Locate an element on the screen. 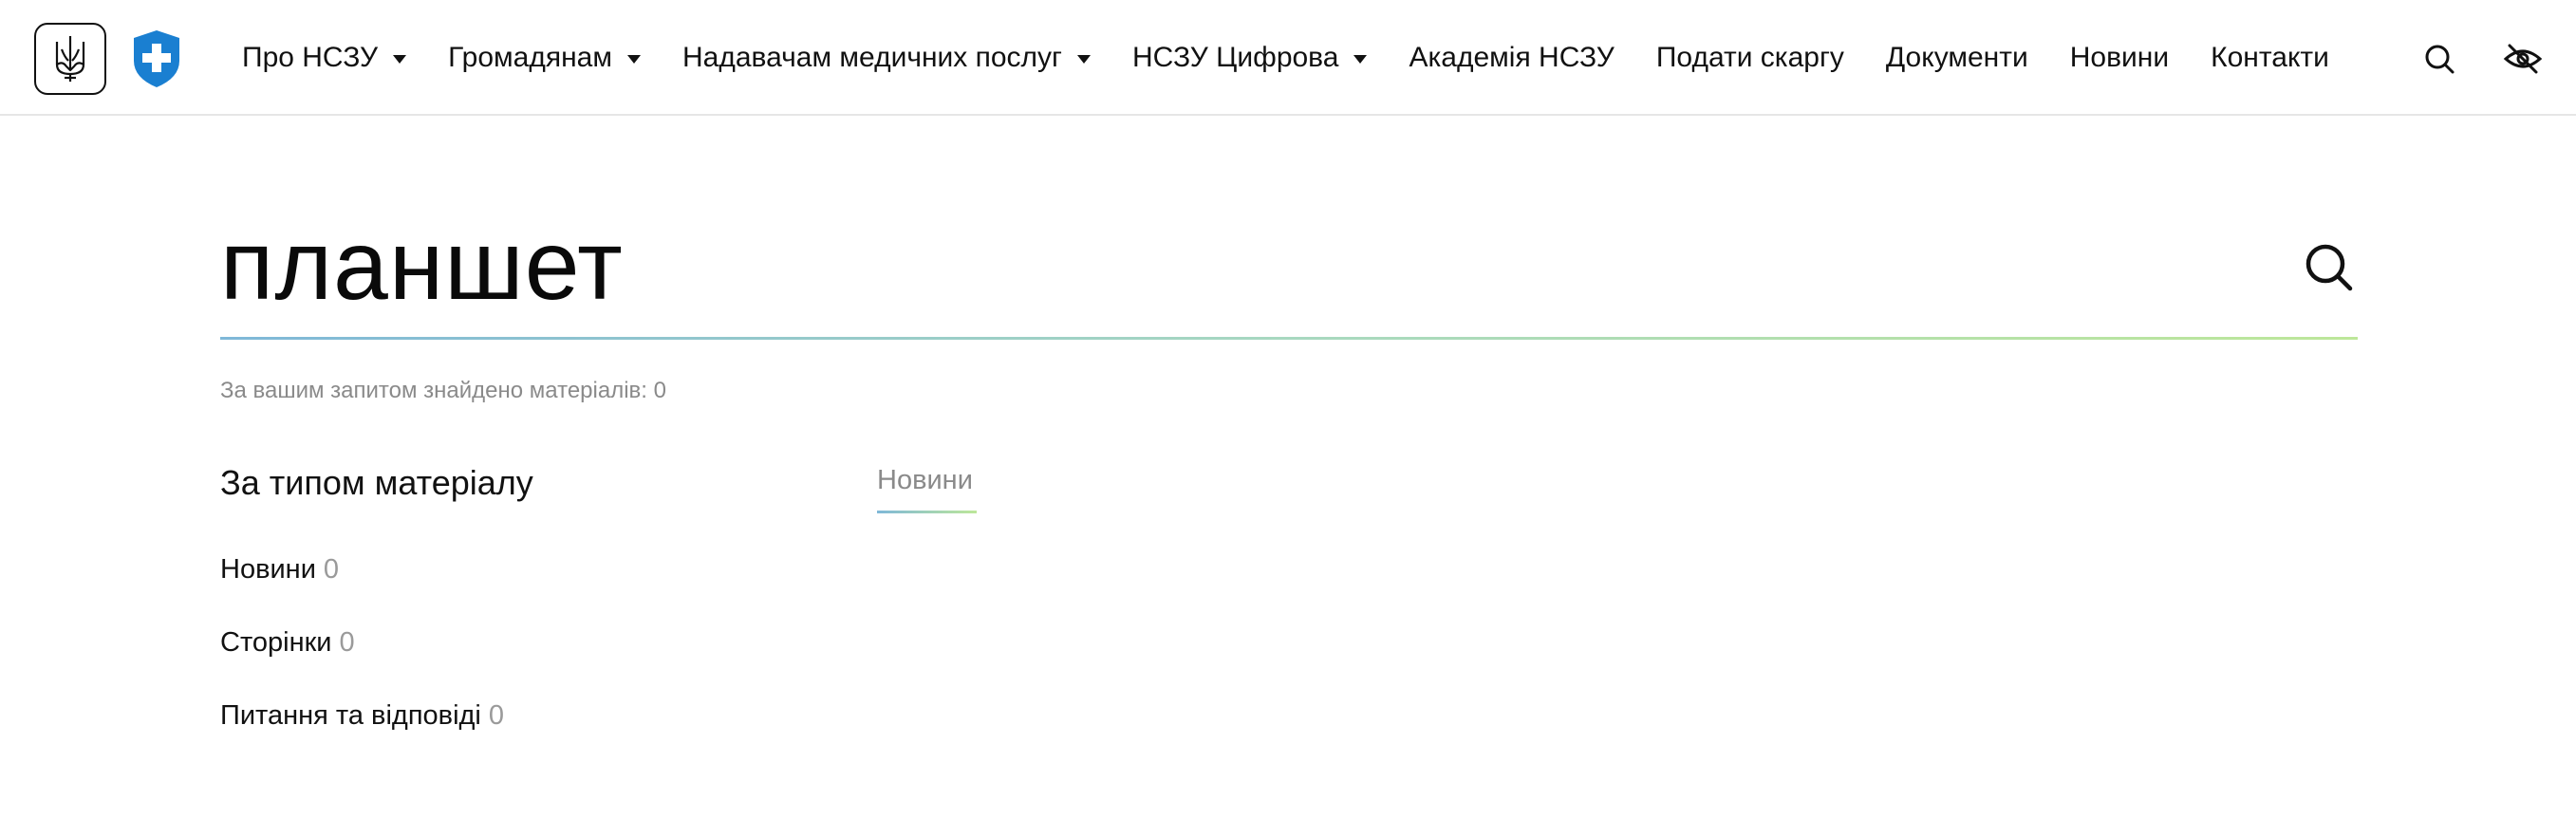 The image size is (2576, 818). nav-item-label: Новини is located at coordinates (2120, 57).